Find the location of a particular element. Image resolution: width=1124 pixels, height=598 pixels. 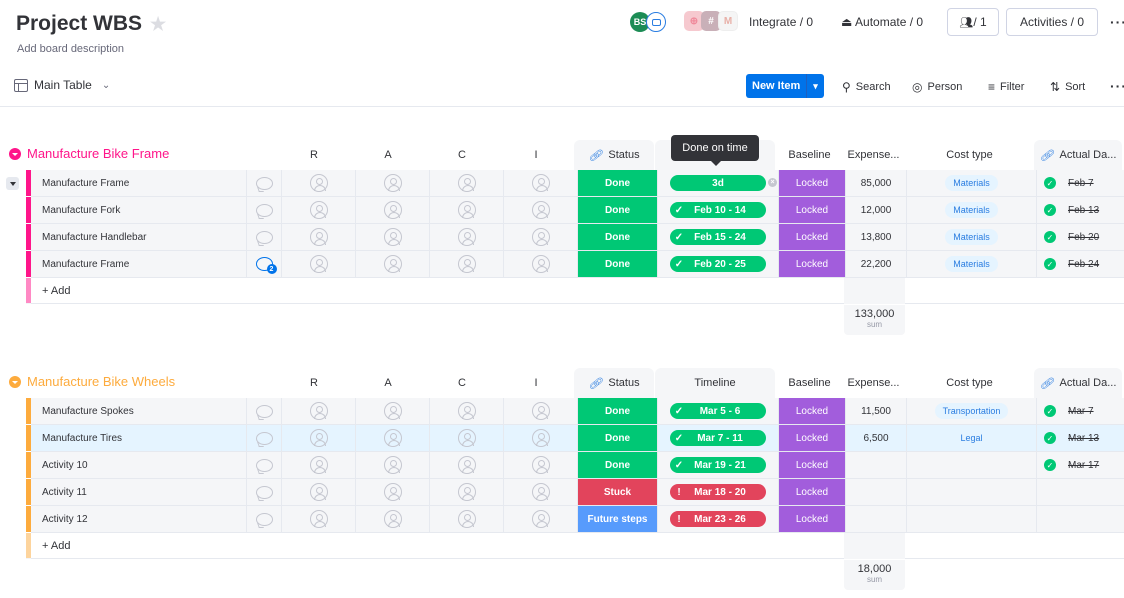

automate-button: ⏏ Automate / 0 is located at coordinates (882, 22).